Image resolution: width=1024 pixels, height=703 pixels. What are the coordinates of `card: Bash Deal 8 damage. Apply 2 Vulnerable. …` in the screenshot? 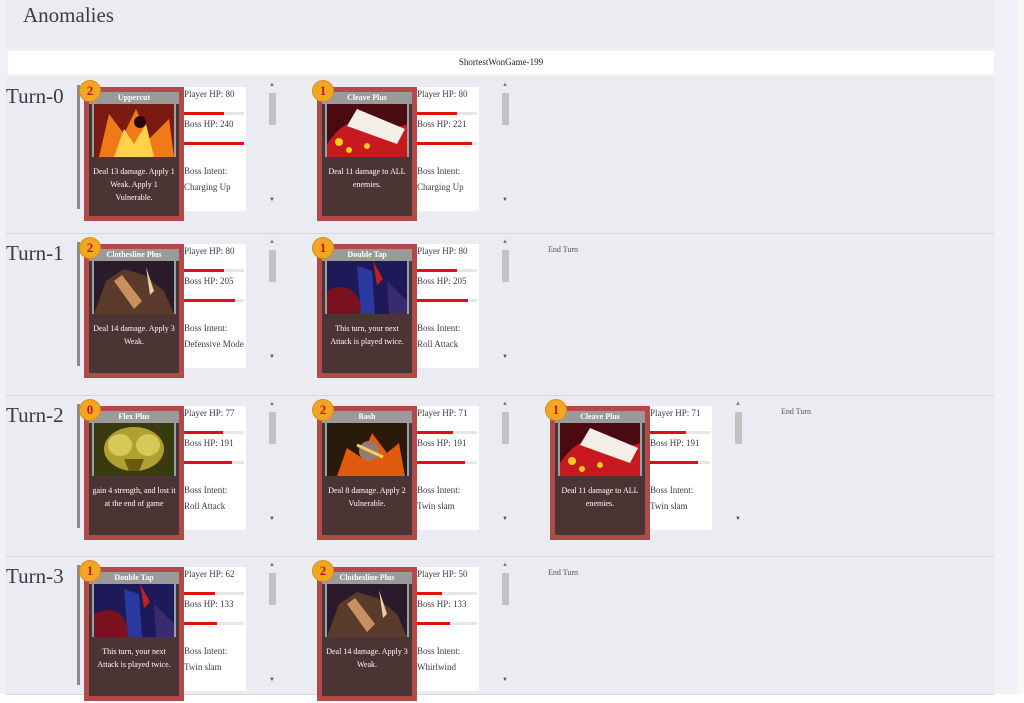 It's located at (365, 470).